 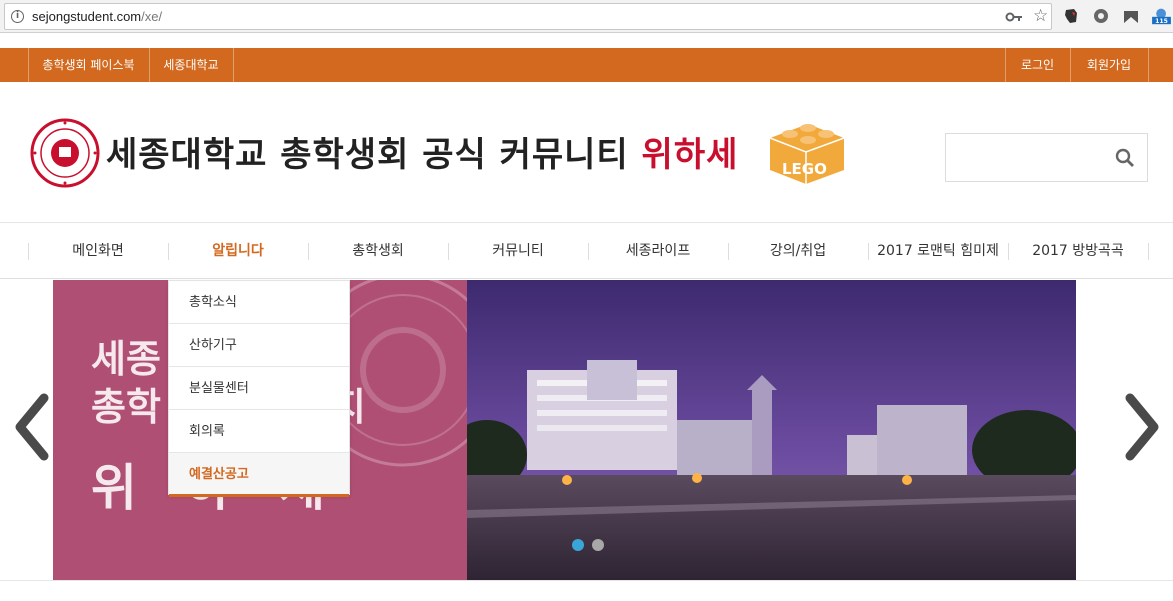 I want to click on dropdown-item-affiliated-orgs: 산하기구, so click(x=259, y=345).